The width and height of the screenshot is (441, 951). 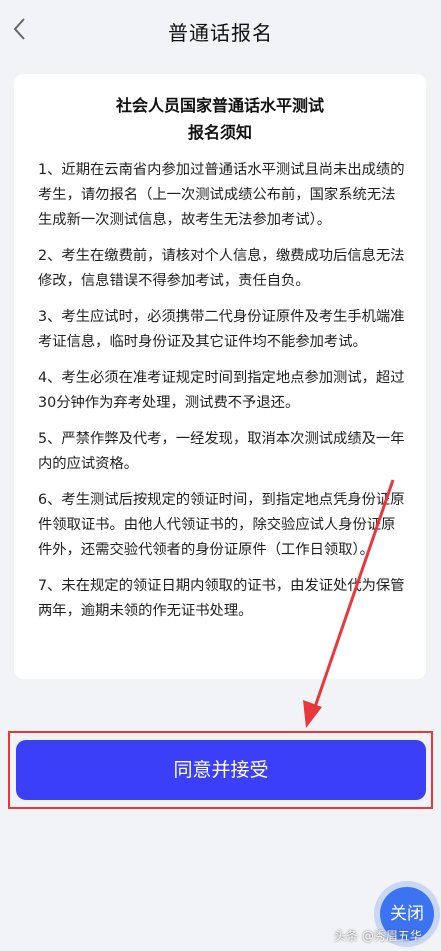 I want to click on notice-title-line2: 报名须知, so click(x=219, y=132).